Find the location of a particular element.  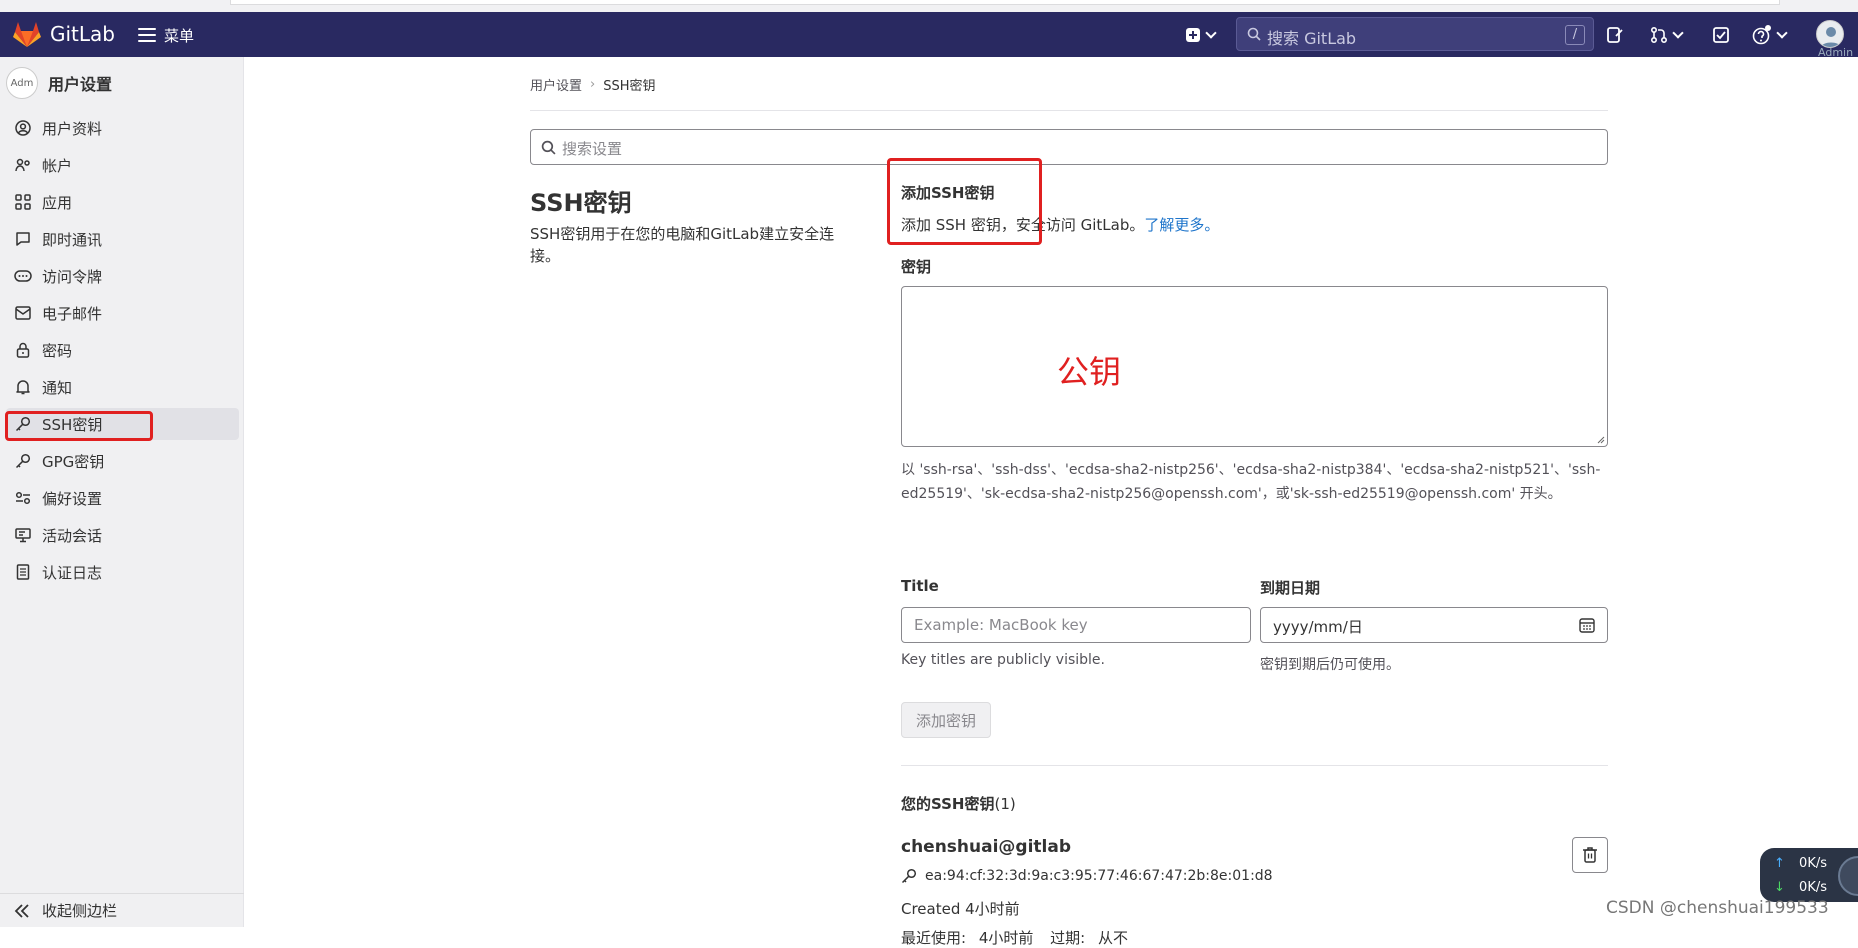

sidebar-item-label: 即时通讯 is located at coordinates (72, 239).